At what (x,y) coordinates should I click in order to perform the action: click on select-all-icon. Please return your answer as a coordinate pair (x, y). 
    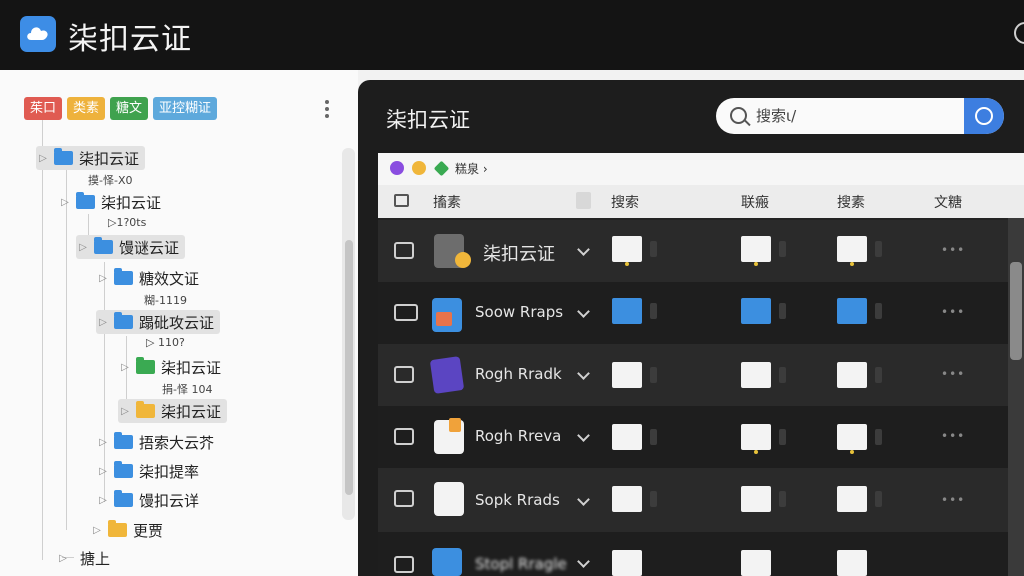
    Looking at the image, I should click on (401, 200).